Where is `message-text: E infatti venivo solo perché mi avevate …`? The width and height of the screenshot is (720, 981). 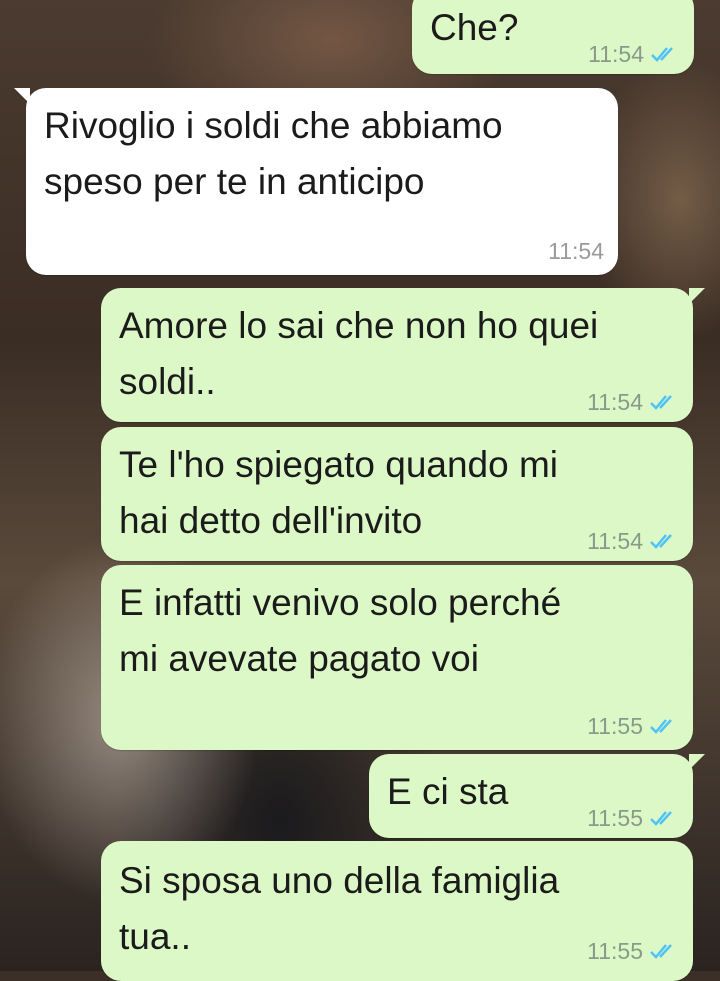 message-text: E infatti venivo solo perché mi avevate … is located at coordinates (340, 630).